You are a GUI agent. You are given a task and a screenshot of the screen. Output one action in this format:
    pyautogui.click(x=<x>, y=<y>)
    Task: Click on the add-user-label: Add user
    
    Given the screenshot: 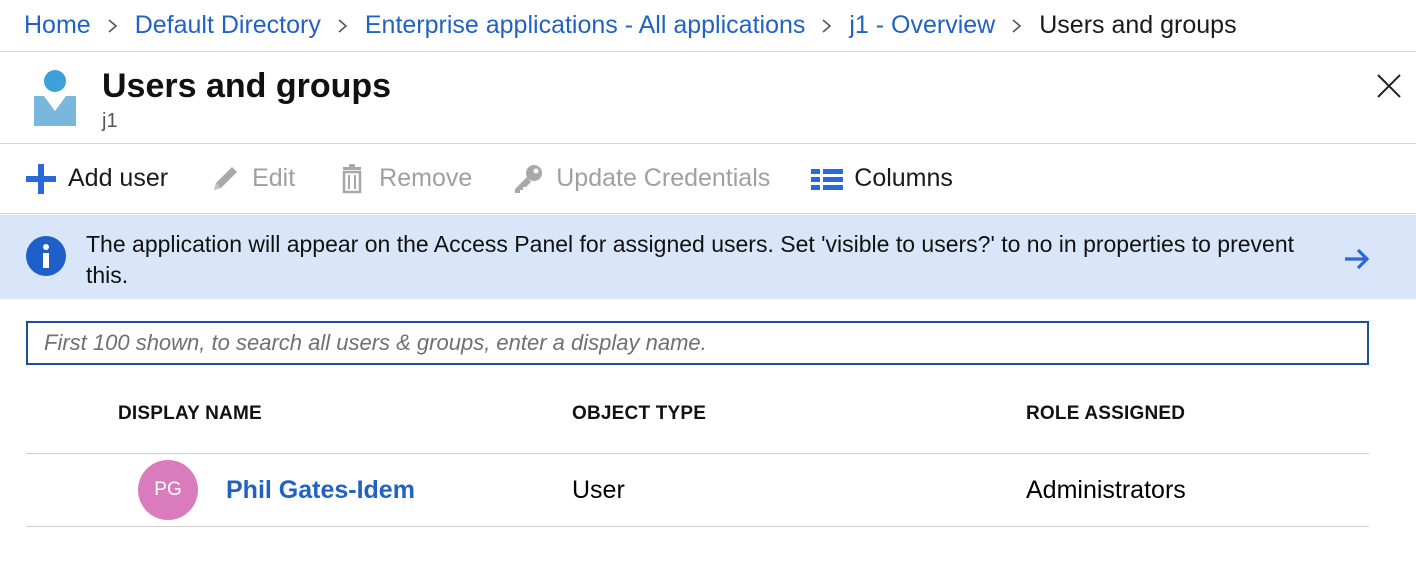 What is the action you would take?
    pyautogui.click(x=118, y=178)
    